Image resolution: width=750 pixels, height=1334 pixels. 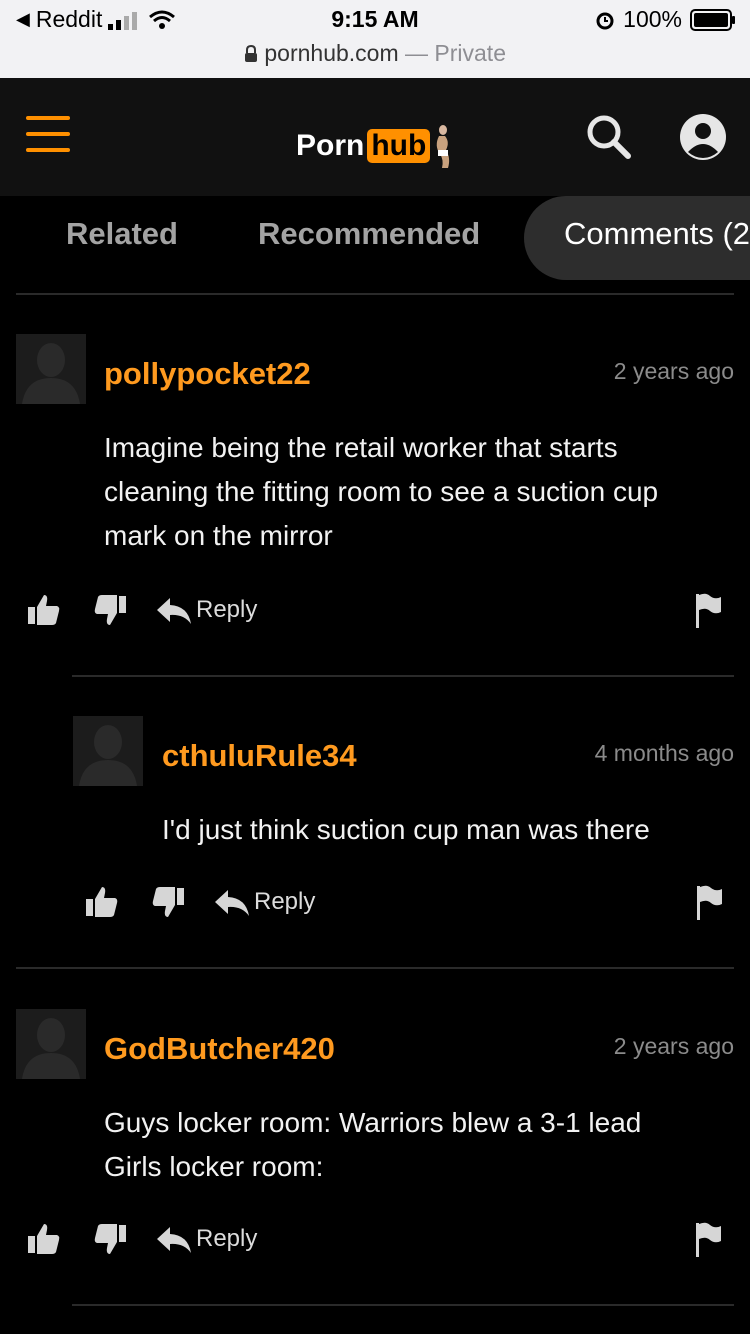 I want to click on url-domain: pornhub.com, so click(x=331, y=53).